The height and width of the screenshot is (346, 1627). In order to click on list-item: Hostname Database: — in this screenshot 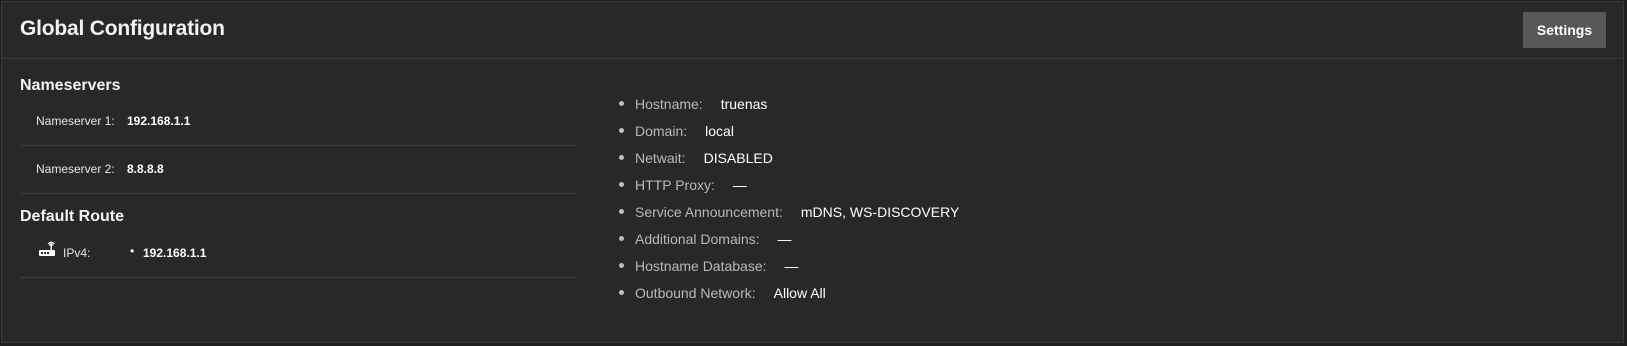, I will do `click(789, 265)`.